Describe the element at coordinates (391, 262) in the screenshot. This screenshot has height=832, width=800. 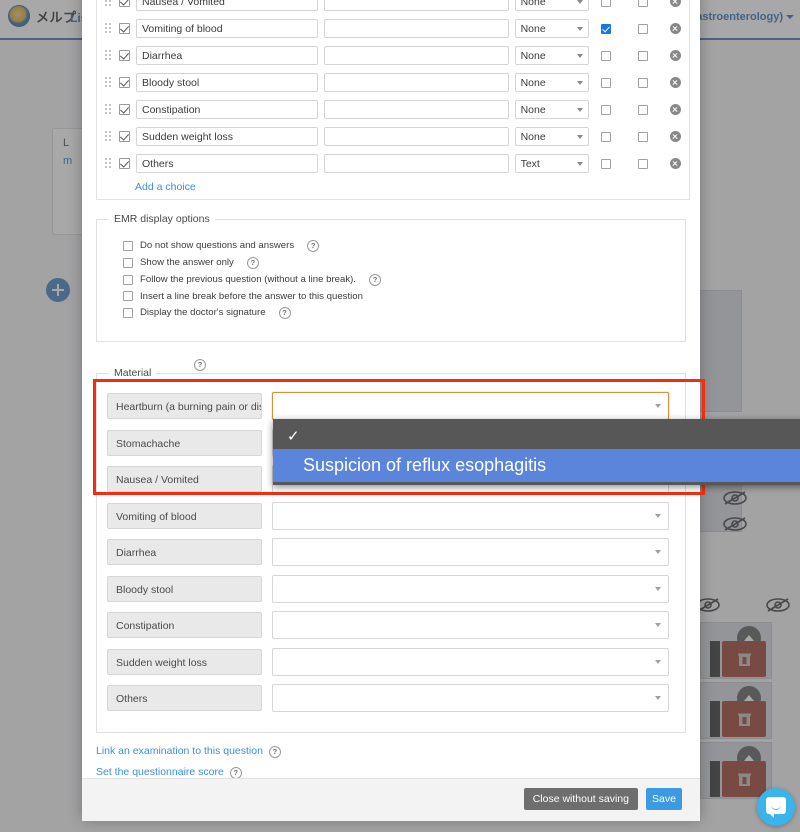
I see `emr-option-row: Show the answer only?` at that location.